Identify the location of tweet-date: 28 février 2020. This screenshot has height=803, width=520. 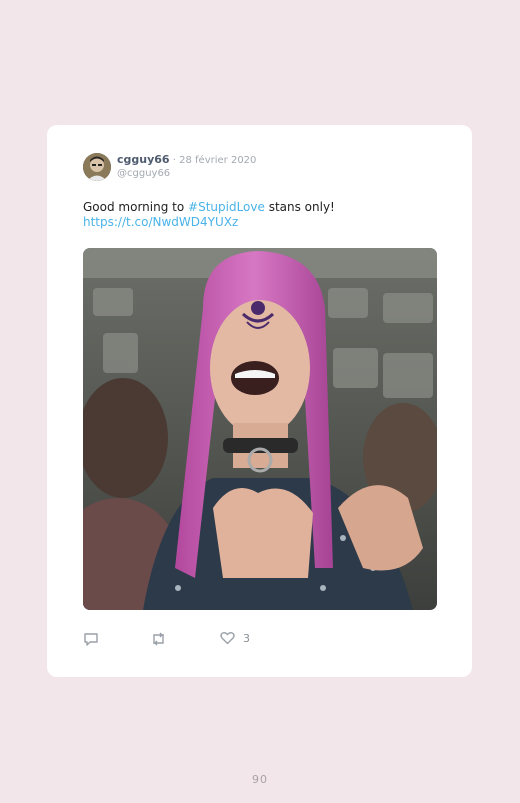
(217, 160).